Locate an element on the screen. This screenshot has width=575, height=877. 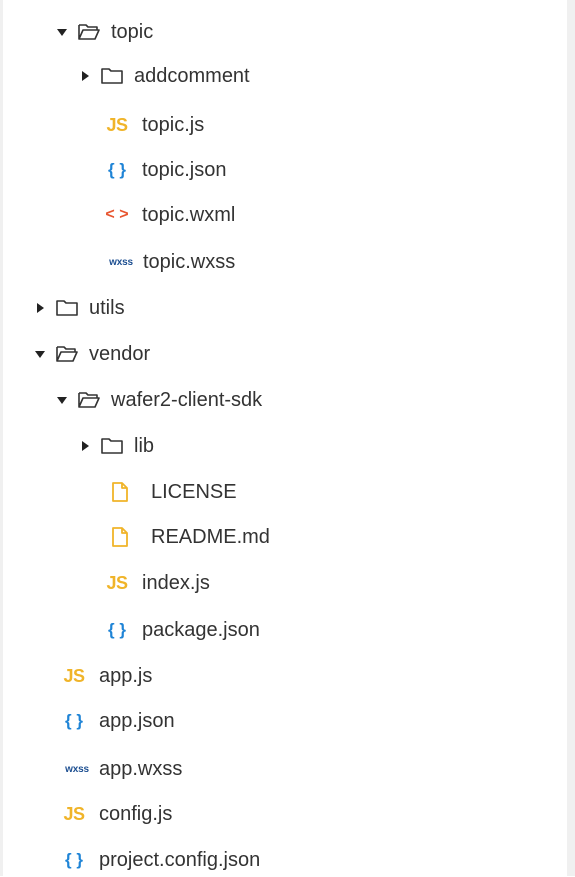
tree-file-config-js: JS config.js is located at coordinates (313, 814).